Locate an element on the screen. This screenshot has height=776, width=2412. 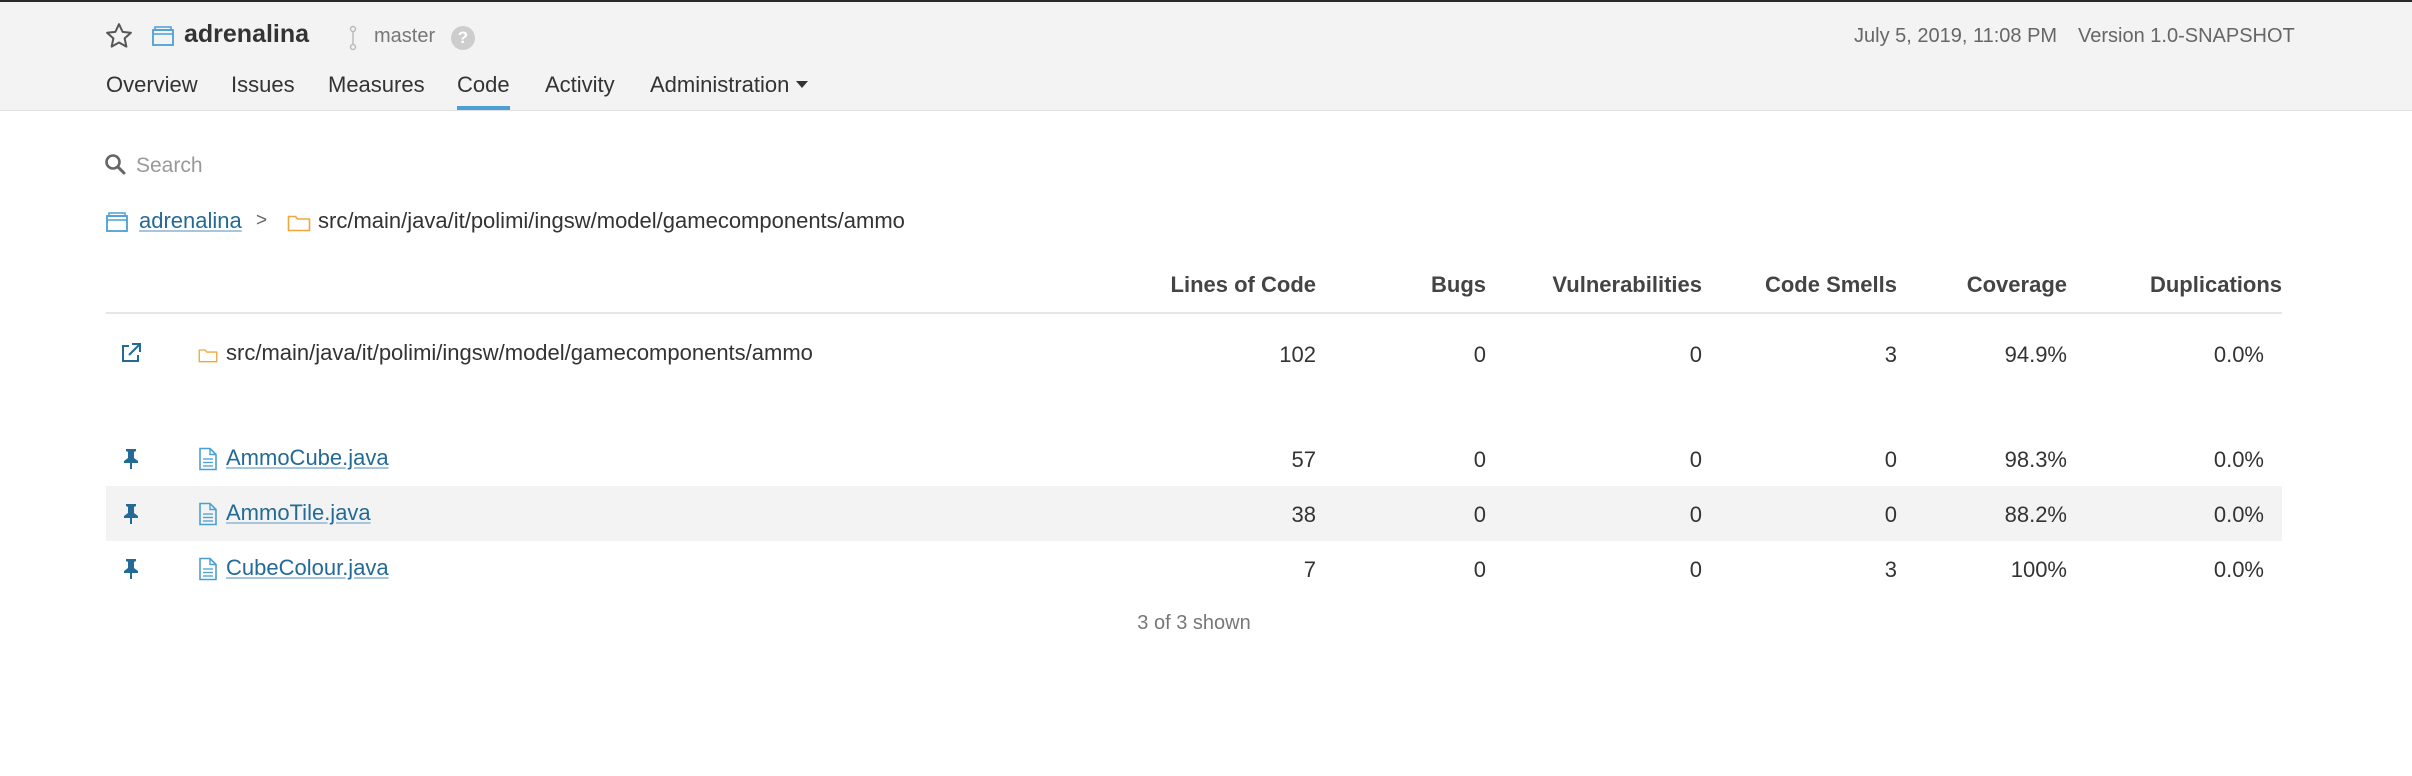
tab-measures: Measures is located at coordinates (376, 85).